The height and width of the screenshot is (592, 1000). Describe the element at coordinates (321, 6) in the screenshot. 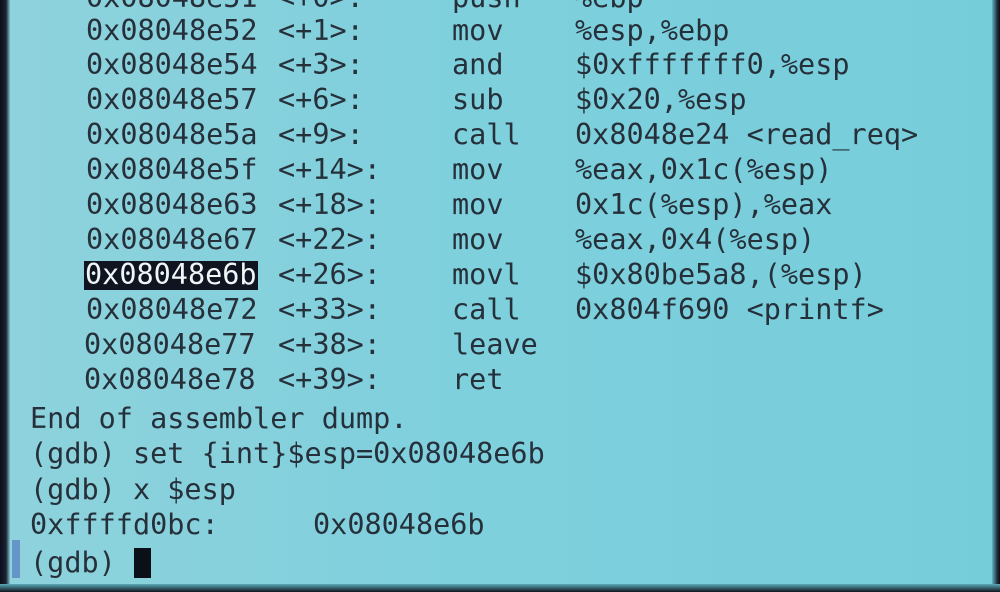

I see `asm-offset: <+0>:` at that location.